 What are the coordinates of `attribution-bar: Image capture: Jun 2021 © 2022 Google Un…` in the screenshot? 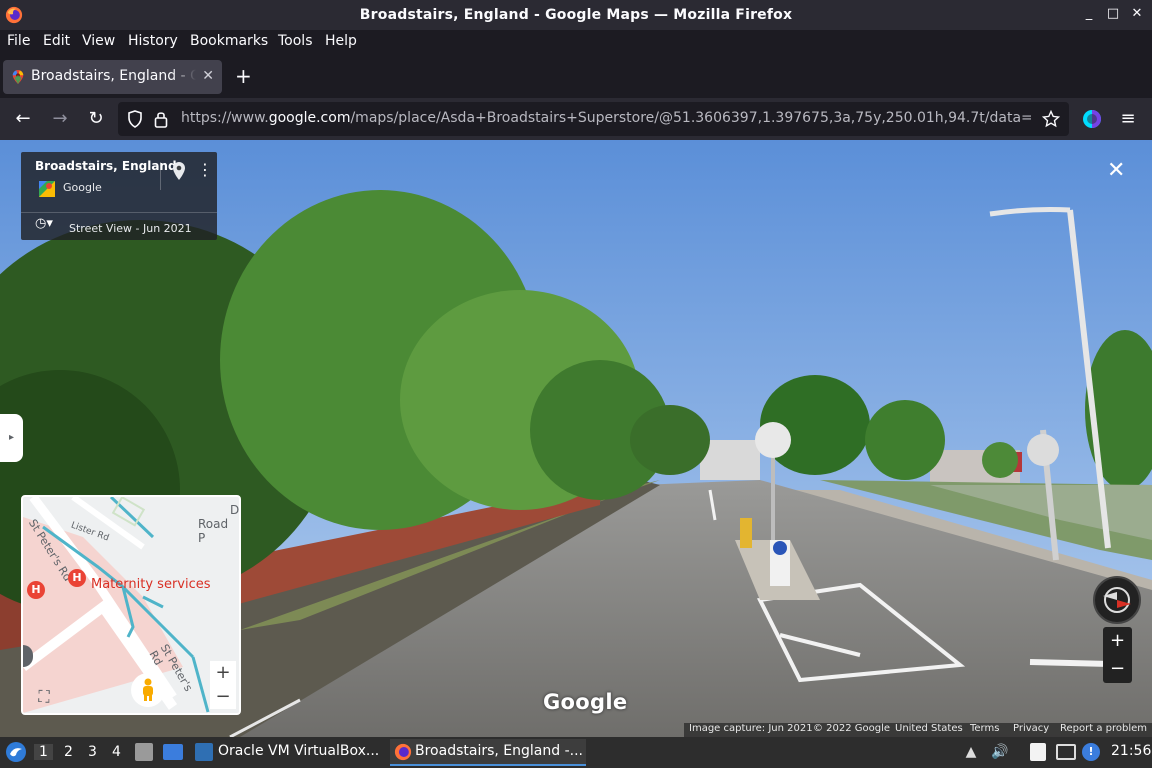 It's located at (918, 730).